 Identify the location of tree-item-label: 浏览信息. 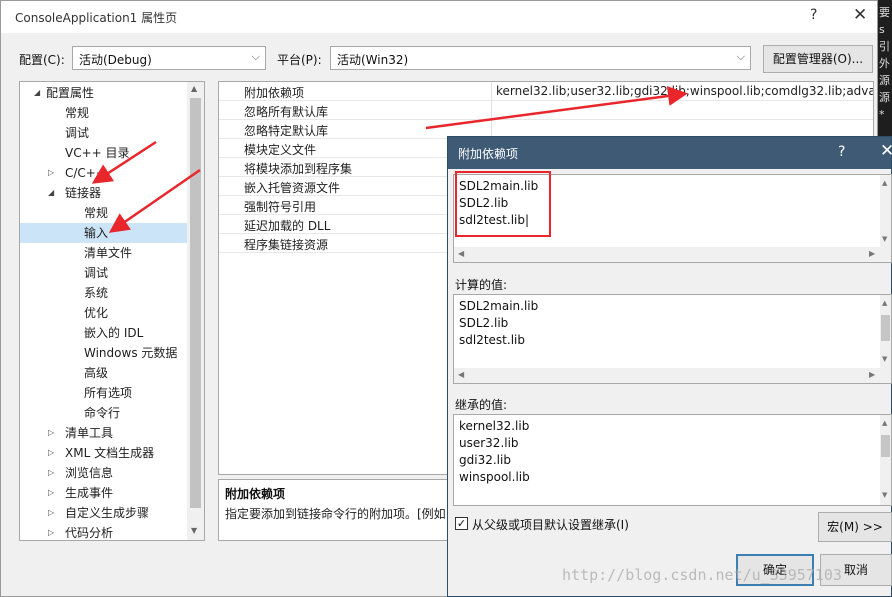
(89, 473).